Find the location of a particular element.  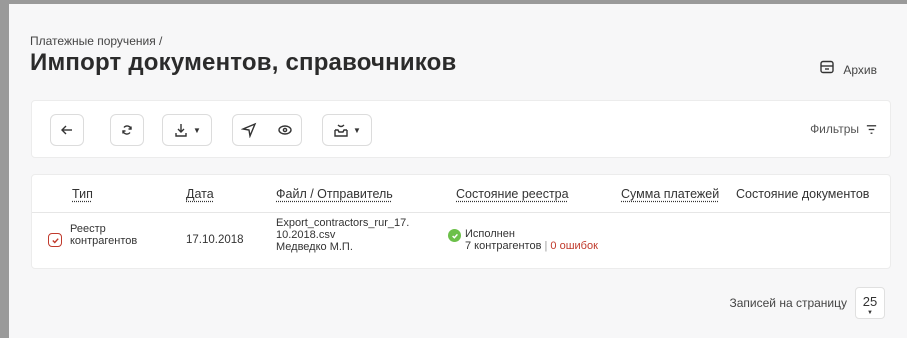

back-button is located at coordinates (67, 130).